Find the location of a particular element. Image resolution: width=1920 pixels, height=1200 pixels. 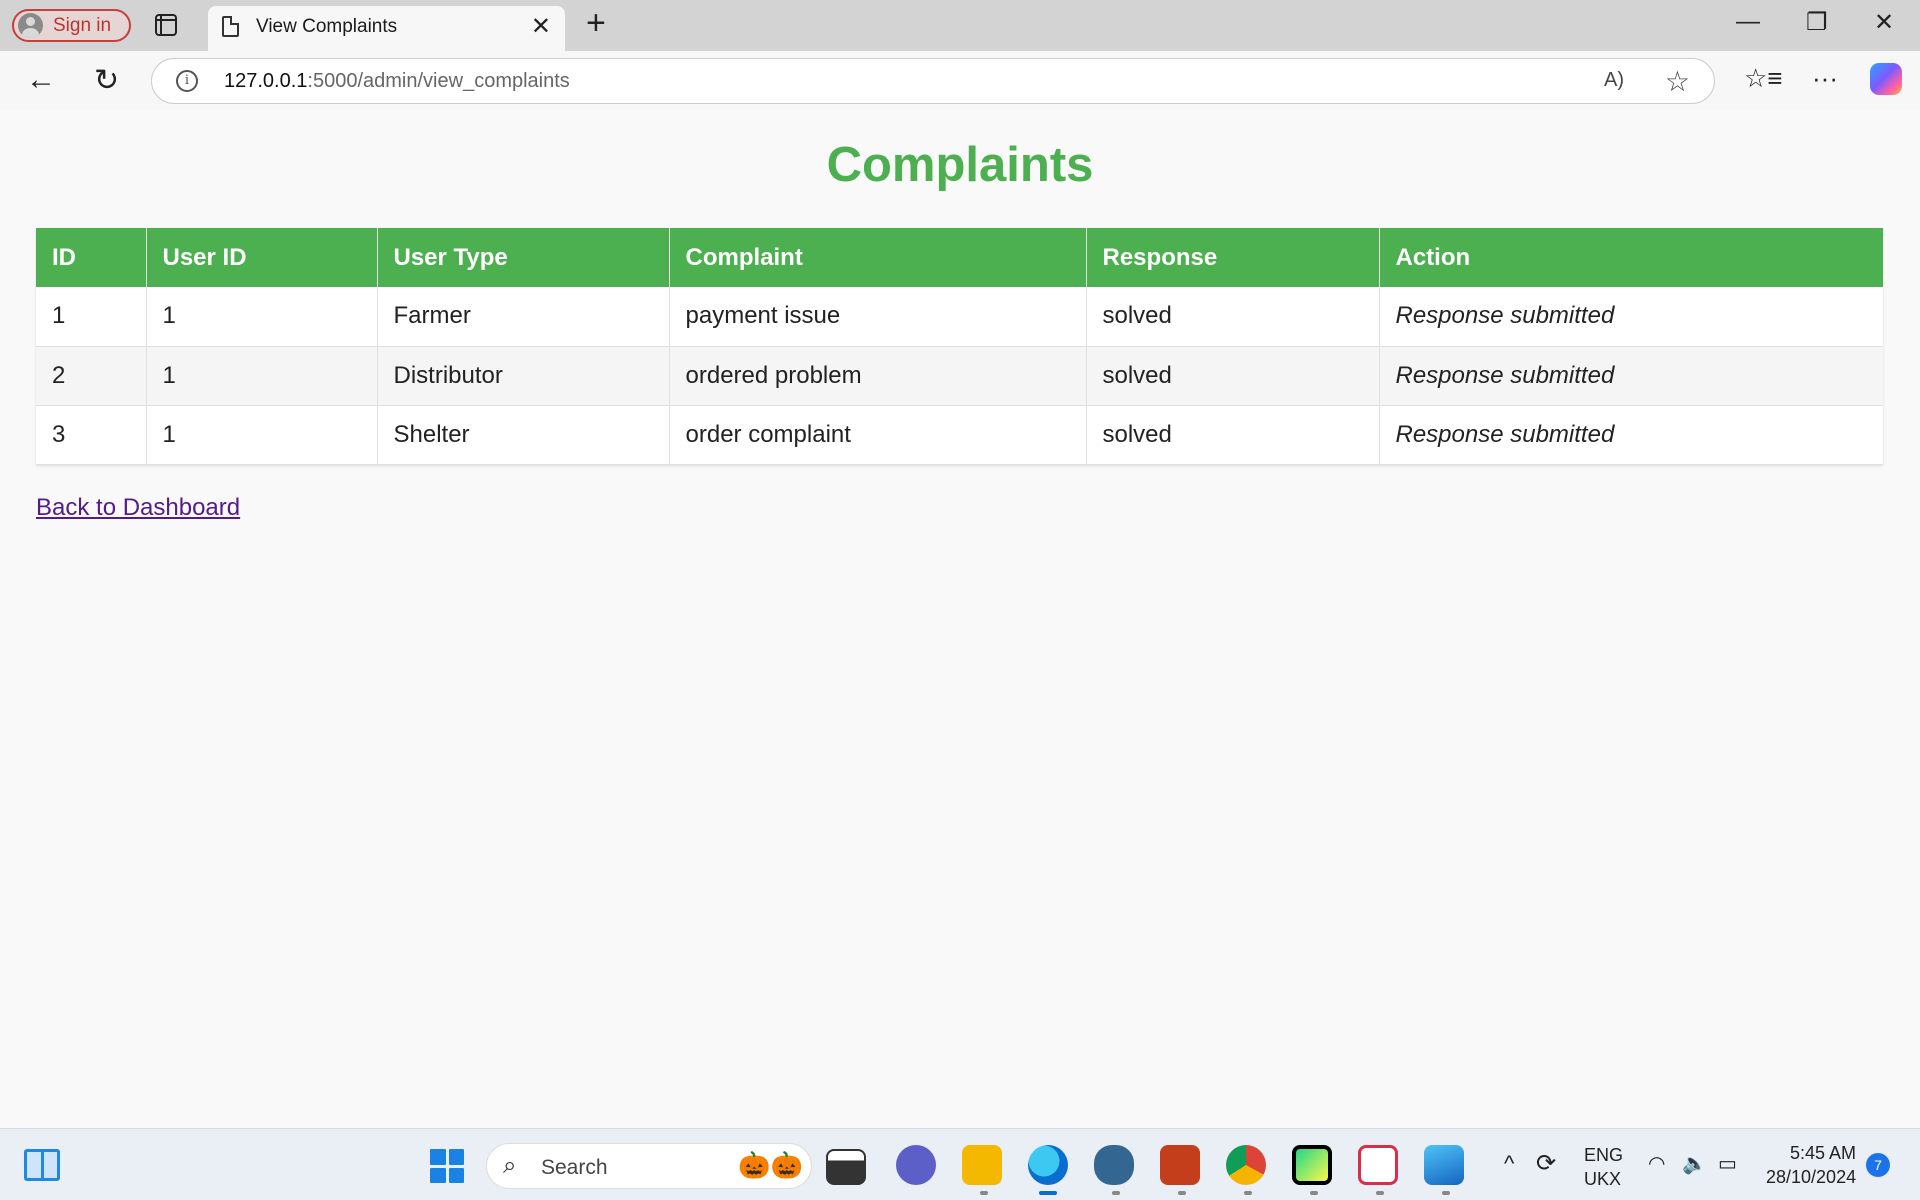

column-header-complaint: Complaint is located at coordinates (878, 257).